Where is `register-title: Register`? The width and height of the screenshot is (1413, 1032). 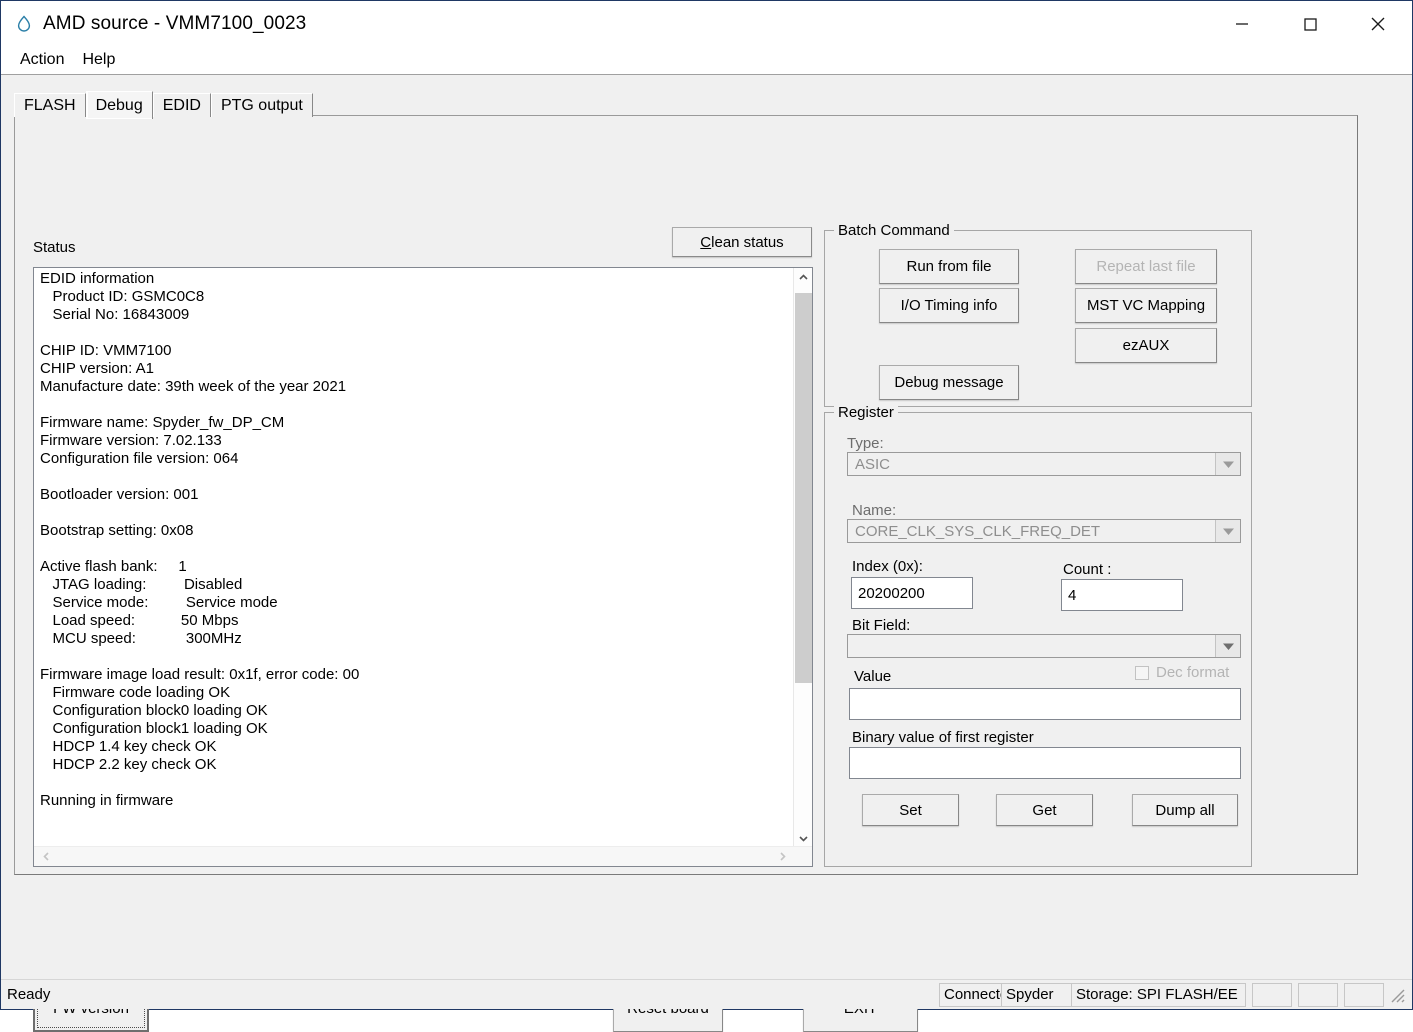 register-title: Register is located at coordinates (866, 412).